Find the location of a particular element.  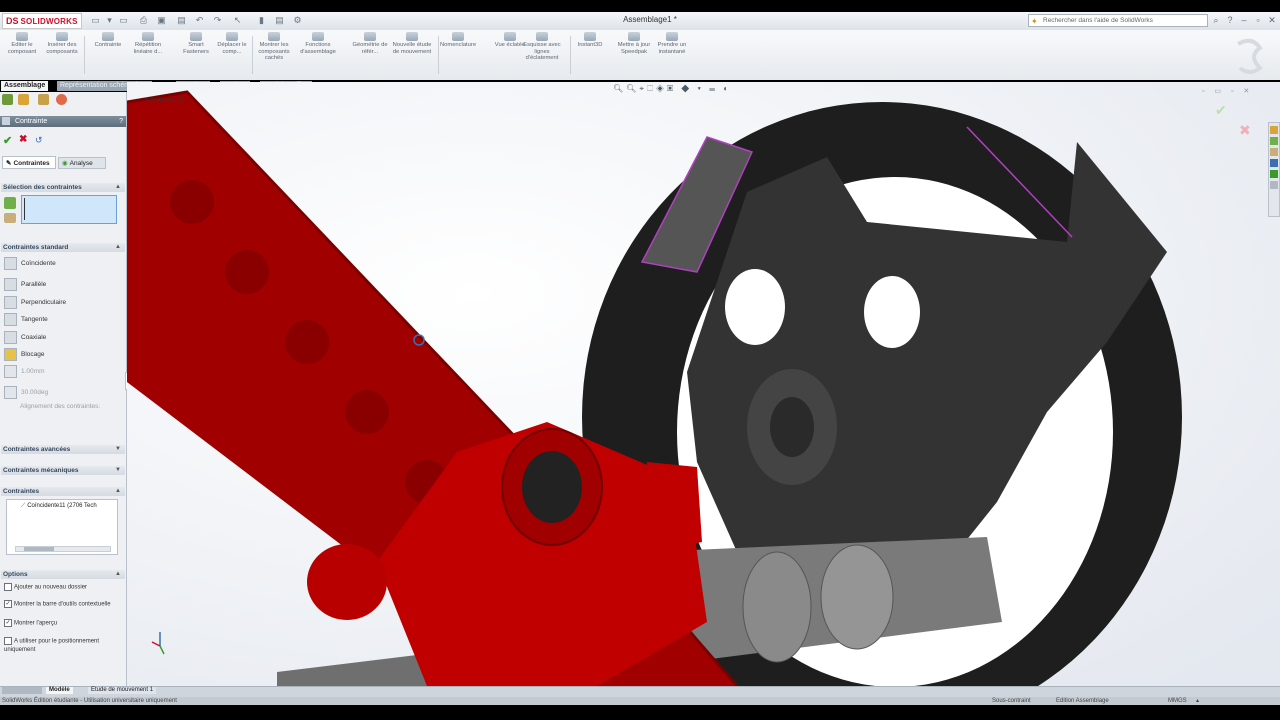

axle-bushing is located at coordinates (777, 607).